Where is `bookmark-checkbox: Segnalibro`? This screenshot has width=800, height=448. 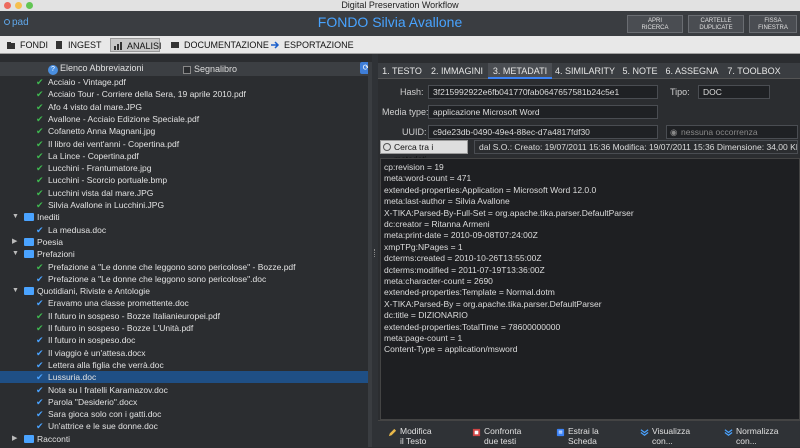 bookmark-checkbox: Segnalibro is located at coordinates (210, 69).